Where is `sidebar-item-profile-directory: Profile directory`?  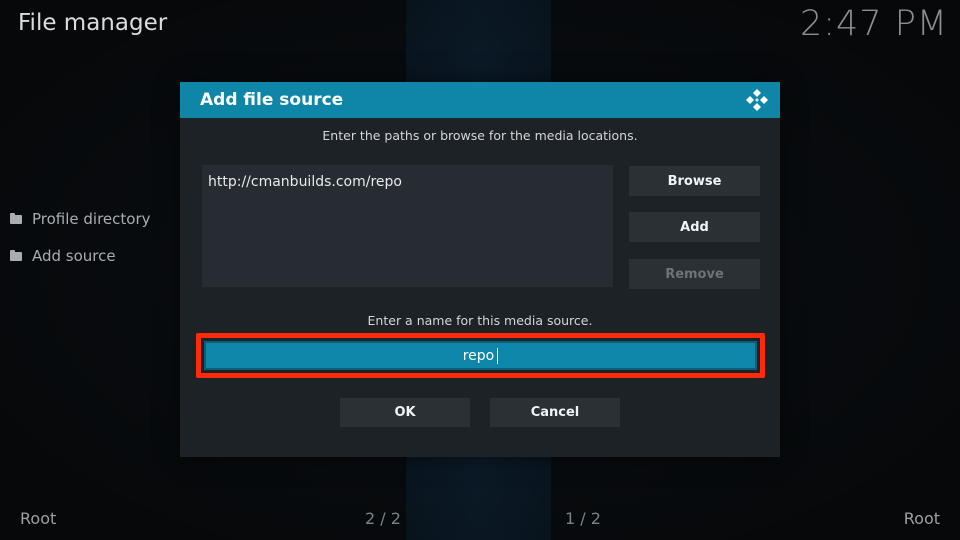
sidebar-item-profile-directory: Profile directory is located at coordinates (80, 219).